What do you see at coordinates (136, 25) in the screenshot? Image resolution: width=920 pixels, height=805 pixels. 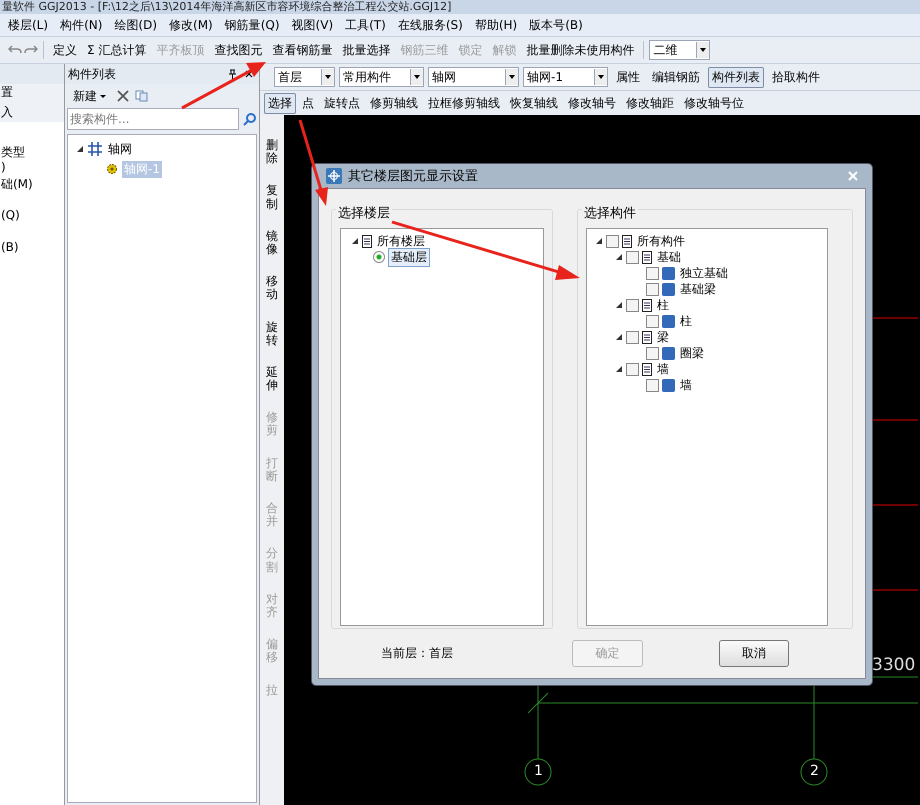 I see `menu-item: 绘图(D)` at bounding box center [136, 25].